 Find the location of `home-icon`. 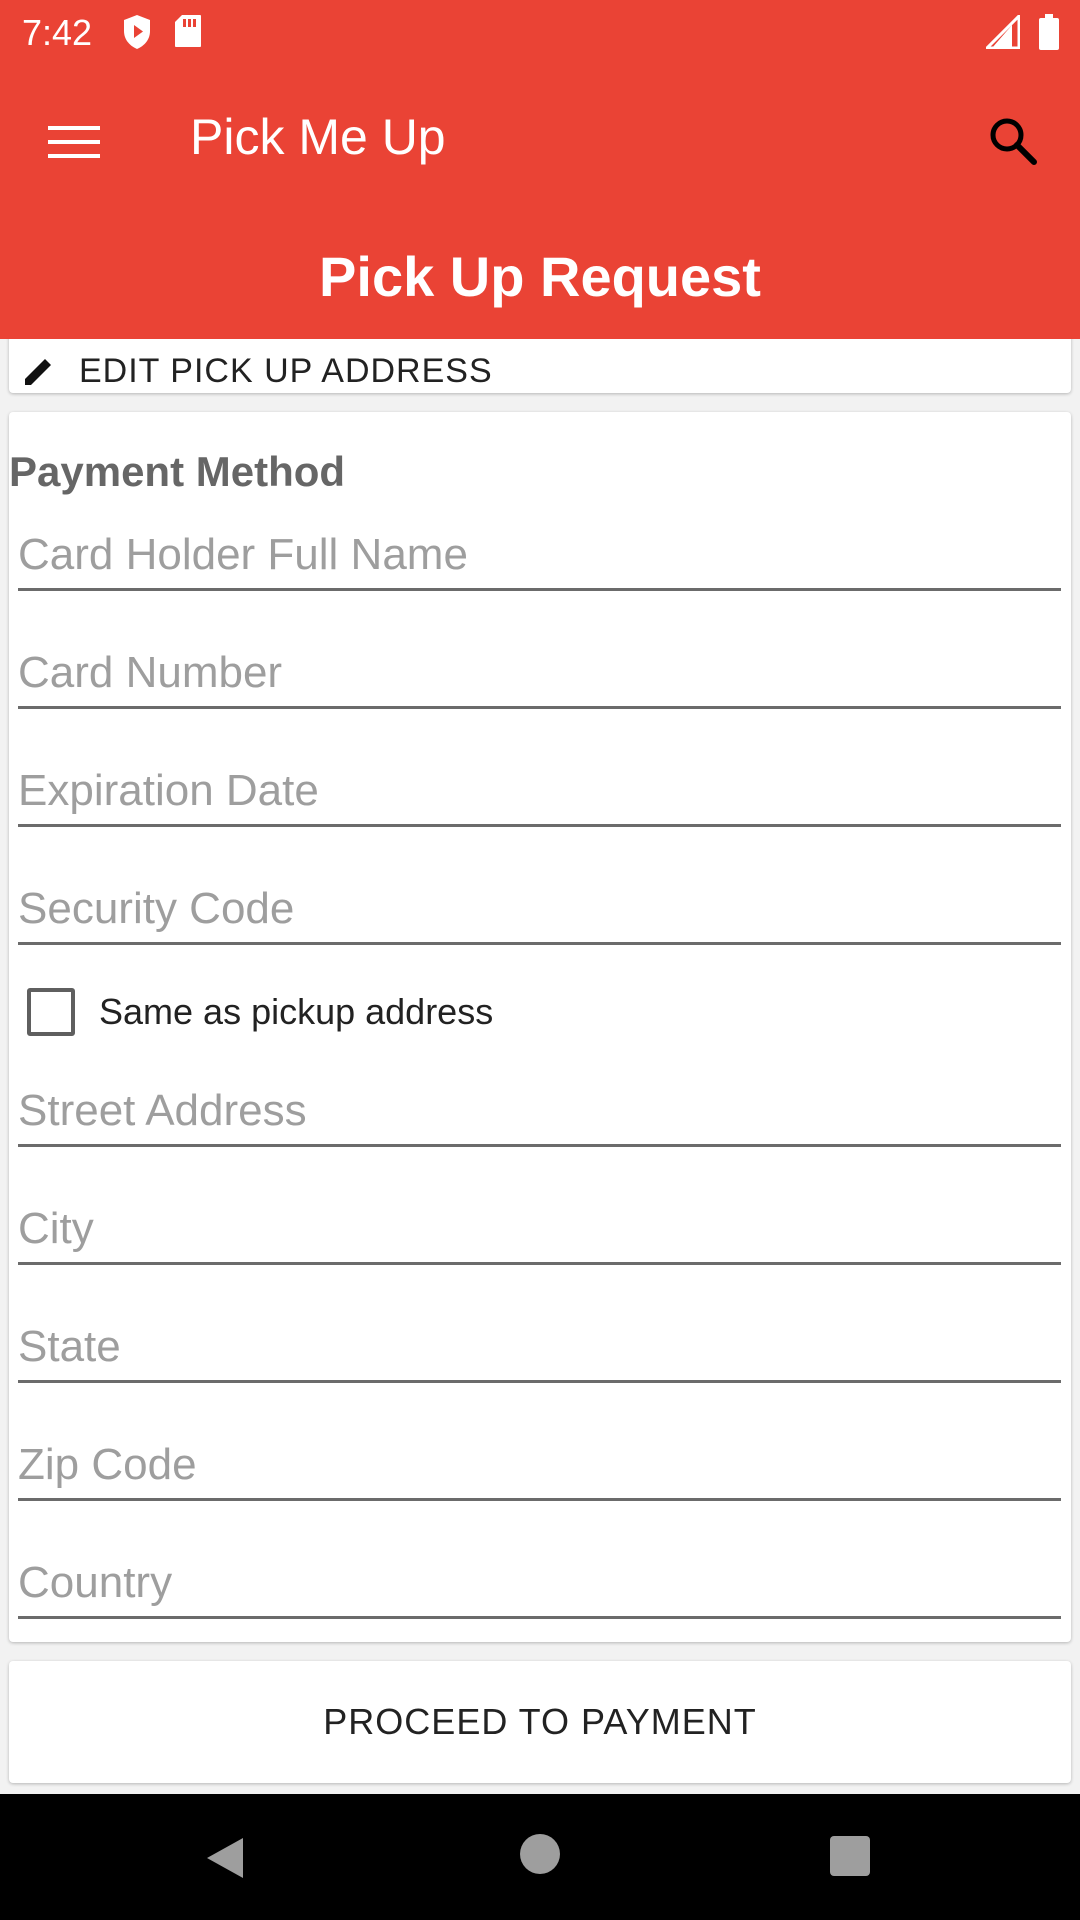

home-icon is located at coordinates (540, 1854).